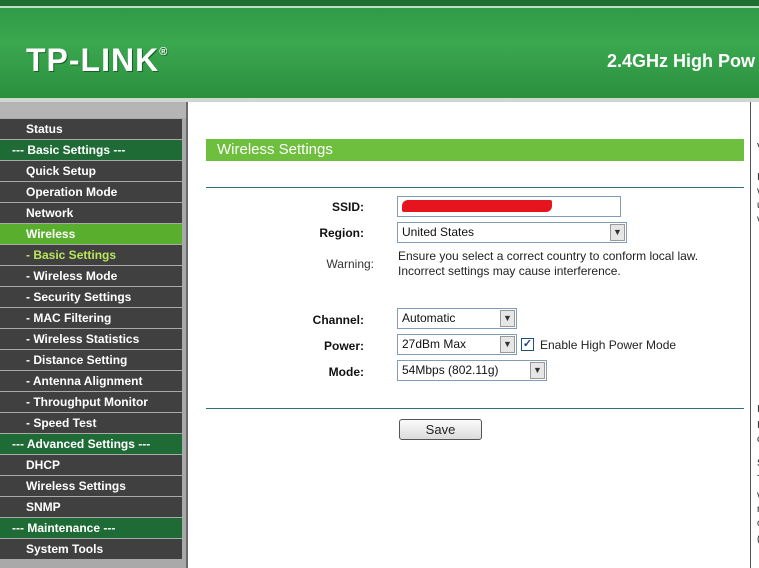 Image resolution: width=759 pixels, height=568 pixels. I want to click on menu-item-label: - Speed Test, so click(61, 423).